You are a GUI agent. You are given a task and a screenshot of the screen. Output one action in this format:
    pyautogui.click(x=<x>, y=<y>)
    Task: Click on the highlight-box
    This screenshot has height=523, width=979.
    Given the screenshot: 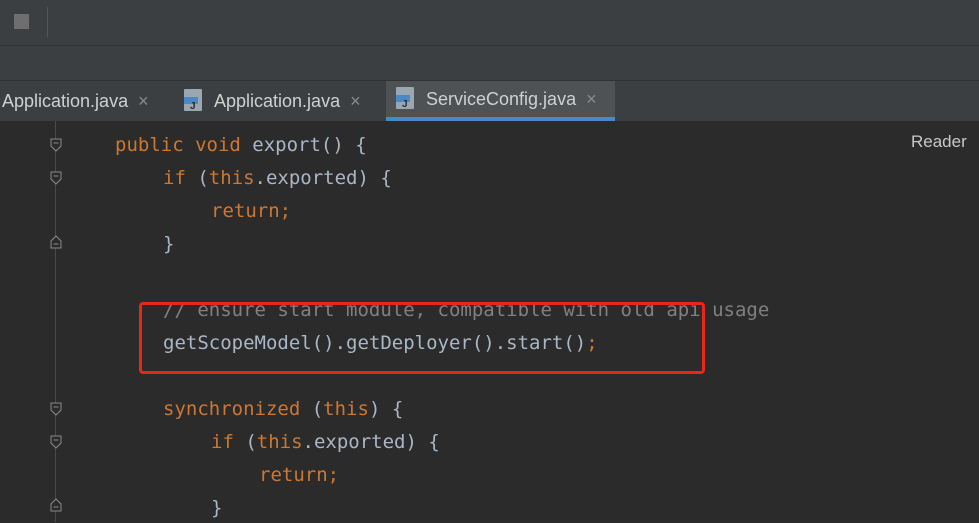 What is the action you would take?
    pyautogui.click(x=422, y=338)
    